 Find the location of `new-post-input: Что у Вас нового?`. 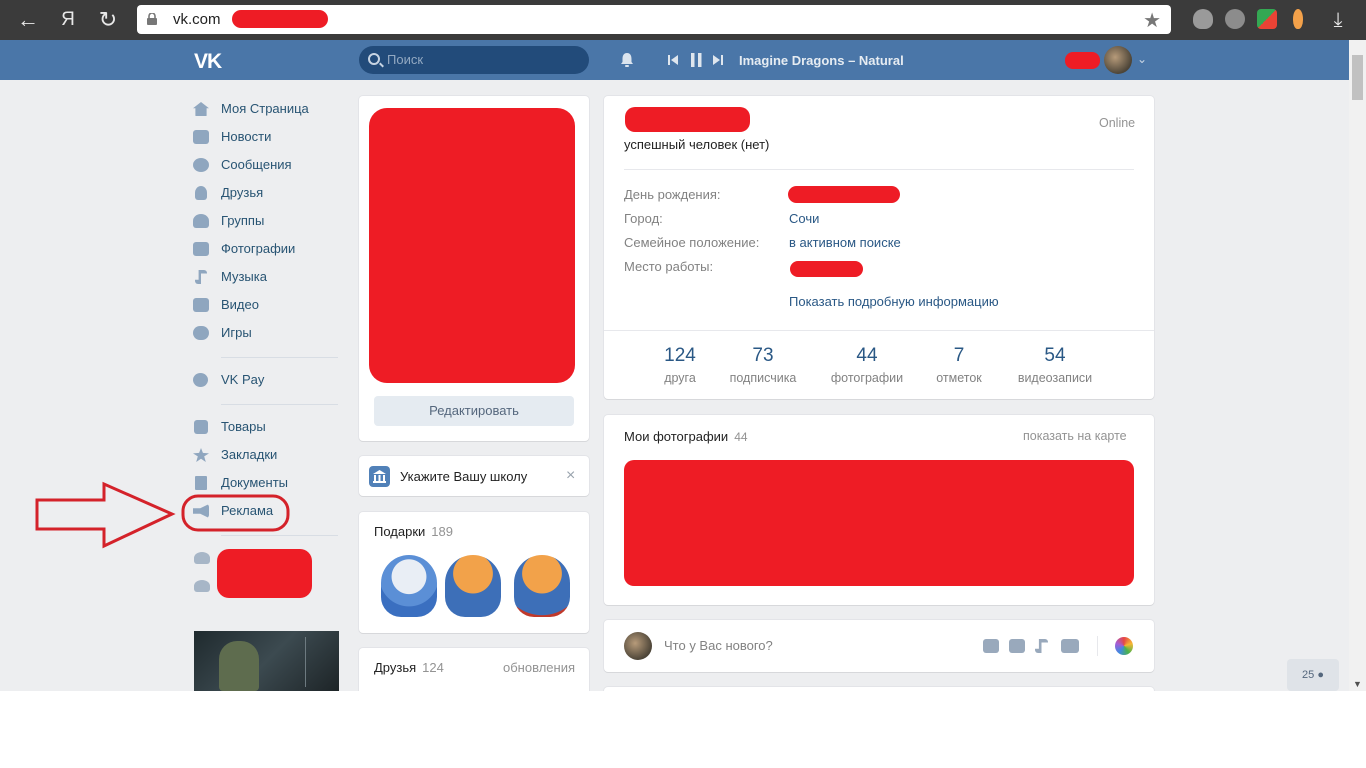

new-post-input: Что у Вас нового? is located at coordinates (718, 645).